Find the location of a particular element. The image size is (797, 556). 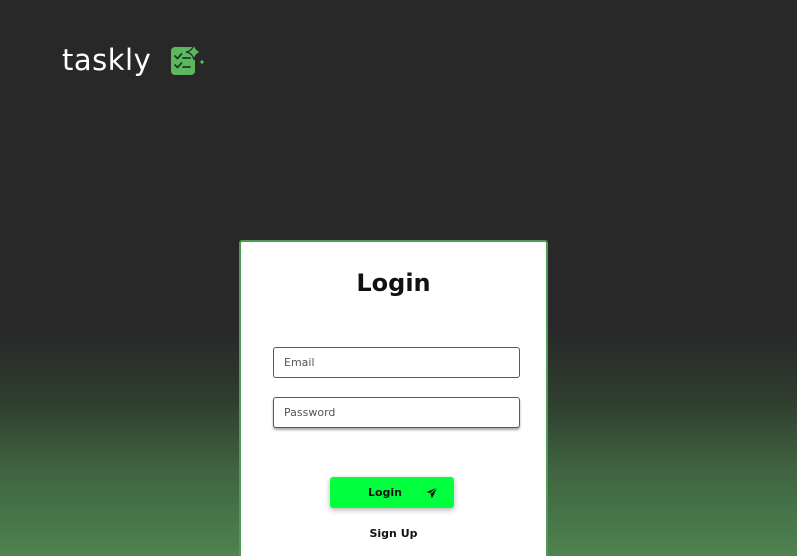

tasklist-sparkle-icon is located at coordinates (189, 59).